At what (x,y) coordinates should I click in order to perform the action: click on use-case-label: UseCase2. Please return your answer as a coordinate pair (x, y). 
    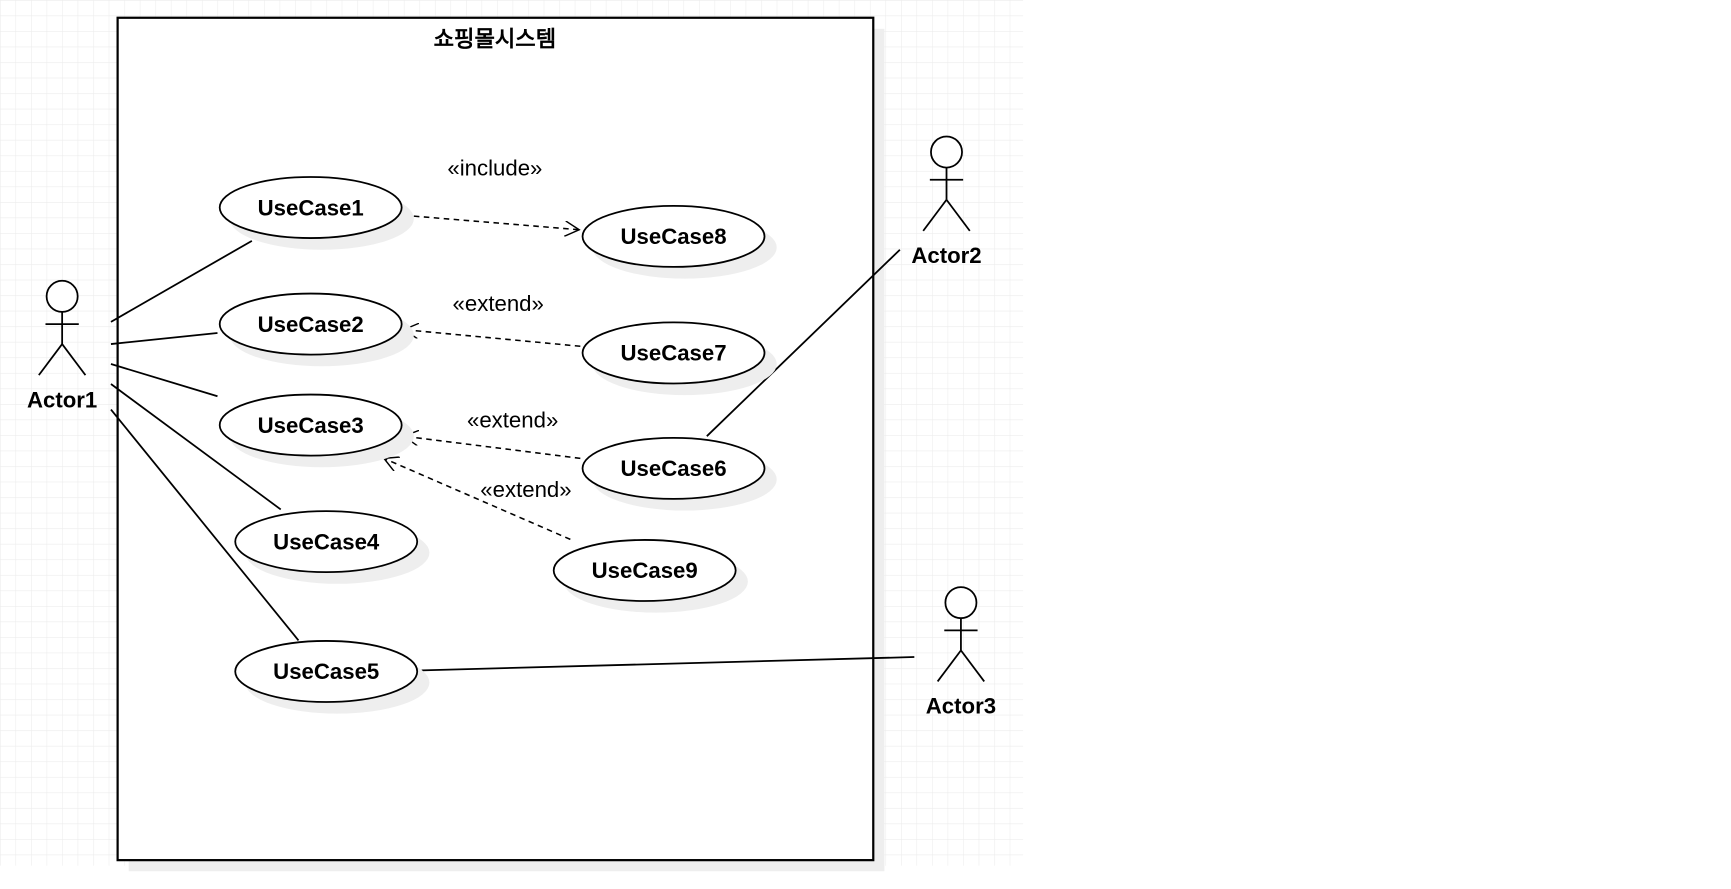
    Looking at the image, I should click on (311, 324).